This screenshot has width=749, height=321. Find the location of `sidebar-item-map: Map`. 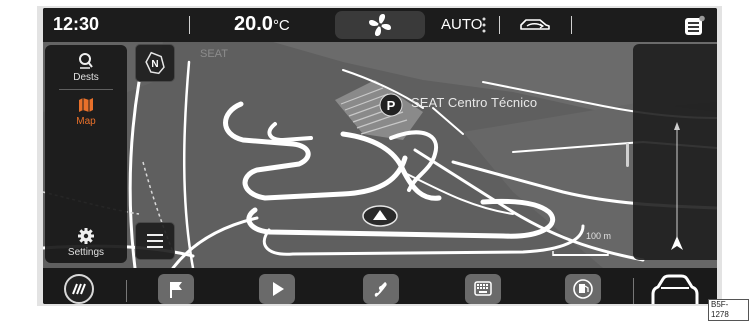

sidebar-item-map: Map is located at coordinates (86, 111).